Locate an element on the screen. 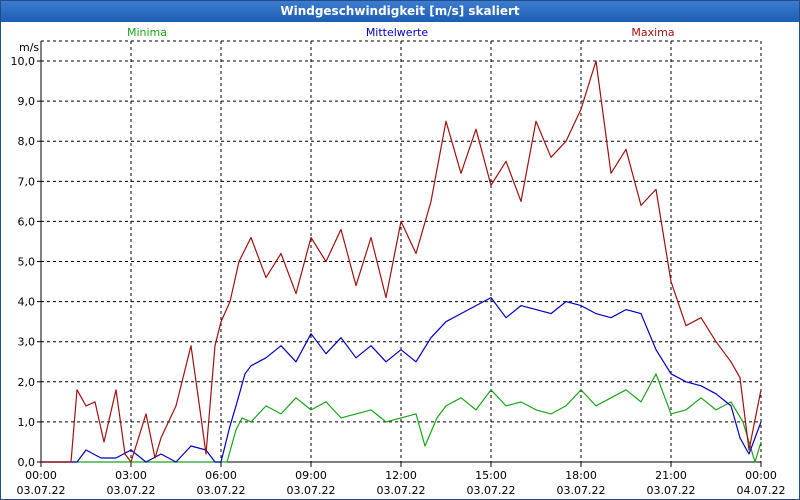  y-tick-label: 7,0 is located at coordinates (27, 181).